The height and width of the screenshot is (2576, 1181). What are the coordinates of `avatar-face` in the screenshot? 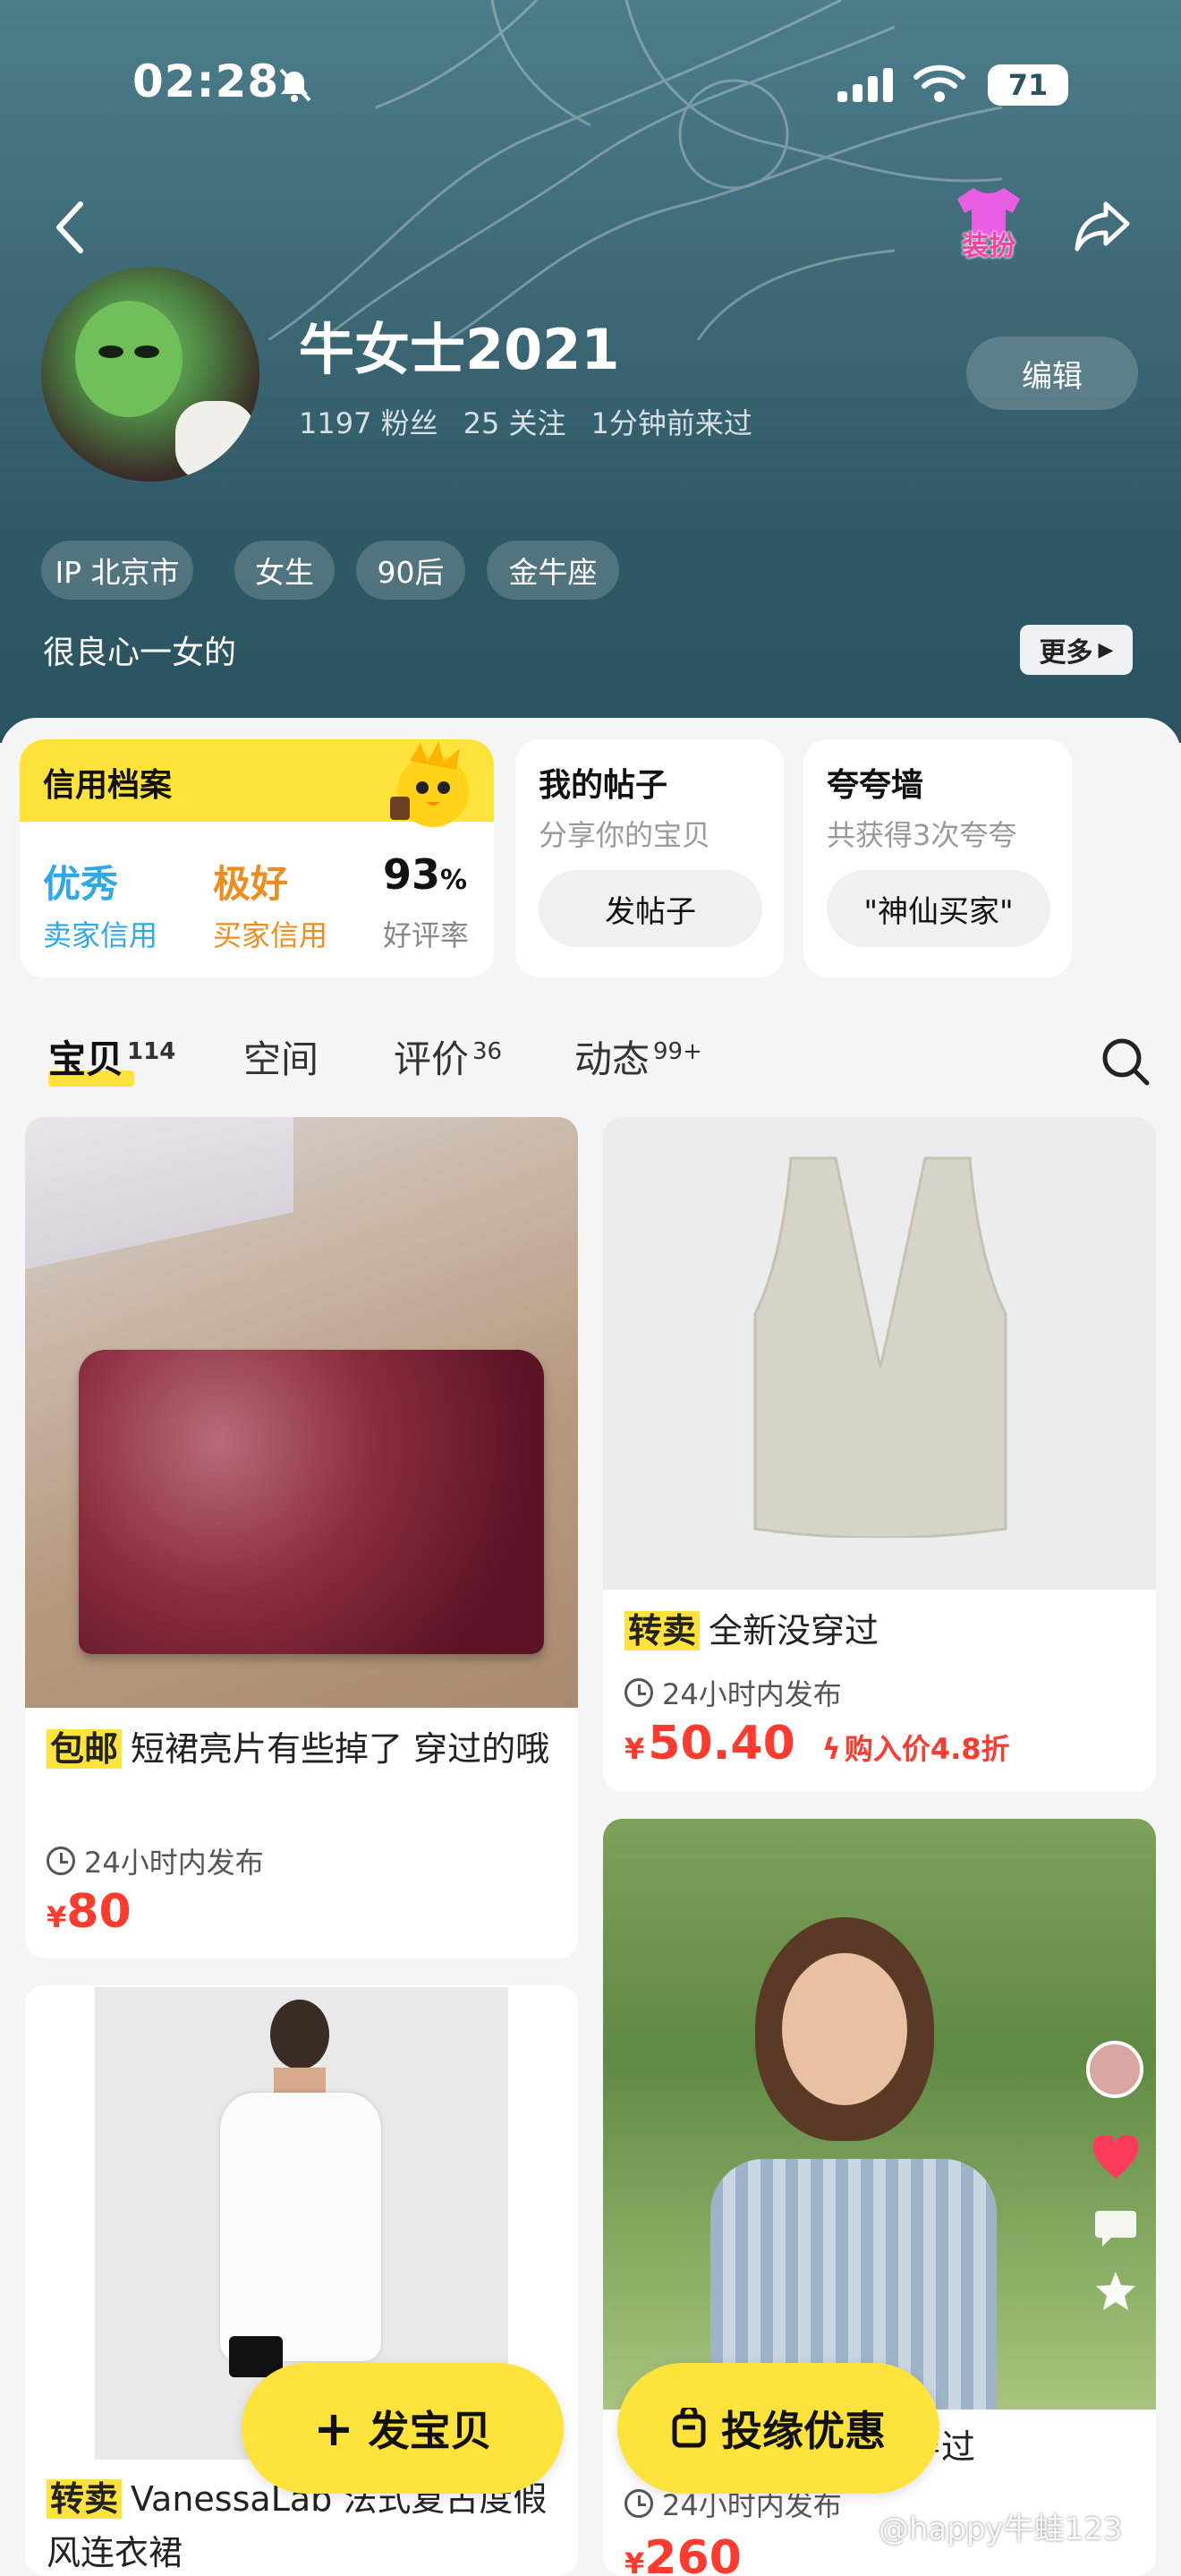 It's located at (129, 359).